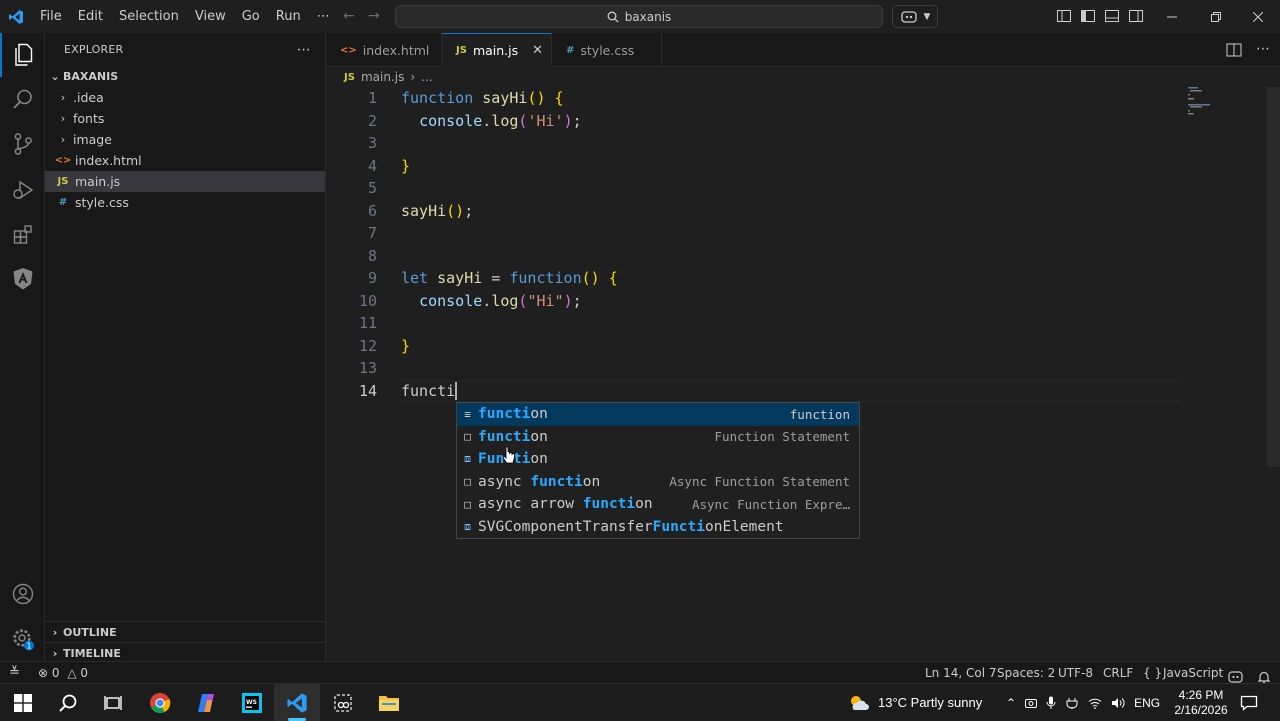 This screenshot has width=1280, height=721. I want to click on tree-item-style-css: # style.css, so click(185, 202).